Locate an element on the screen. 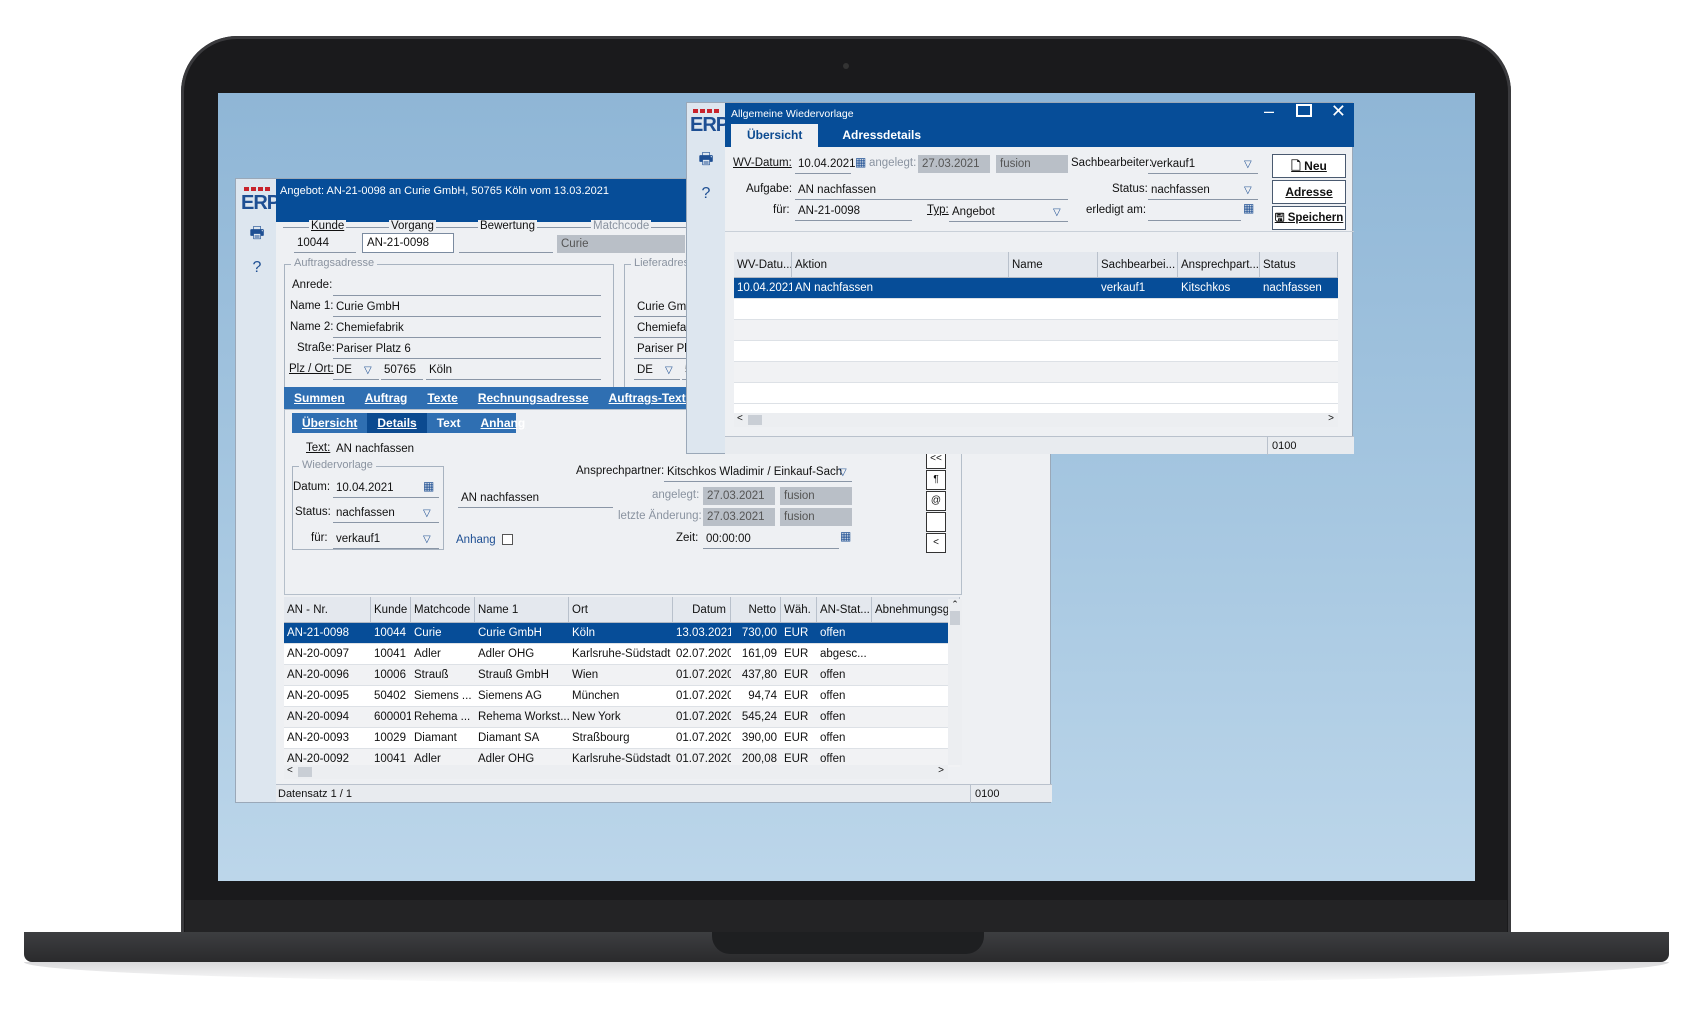 The width and height of the screenshot is (1687, 1013). ort-field: Köln is located at coordinates (513, 371).